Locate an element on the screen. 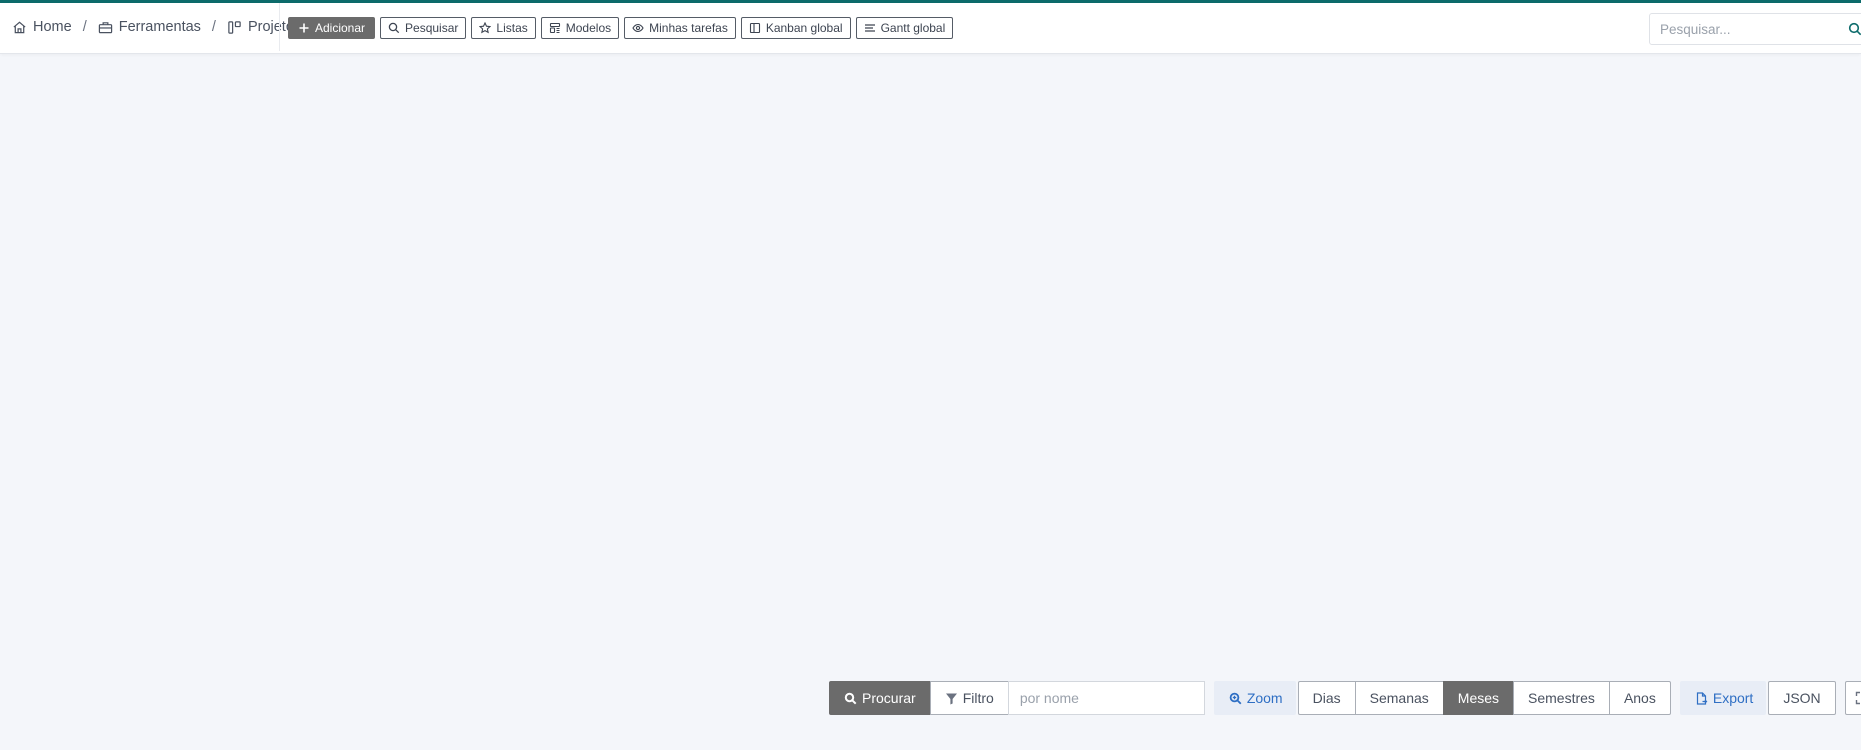 This screenshot has width=1861, height=750. gantt-global-button: Gantt global is located at coordinates (904, 28).